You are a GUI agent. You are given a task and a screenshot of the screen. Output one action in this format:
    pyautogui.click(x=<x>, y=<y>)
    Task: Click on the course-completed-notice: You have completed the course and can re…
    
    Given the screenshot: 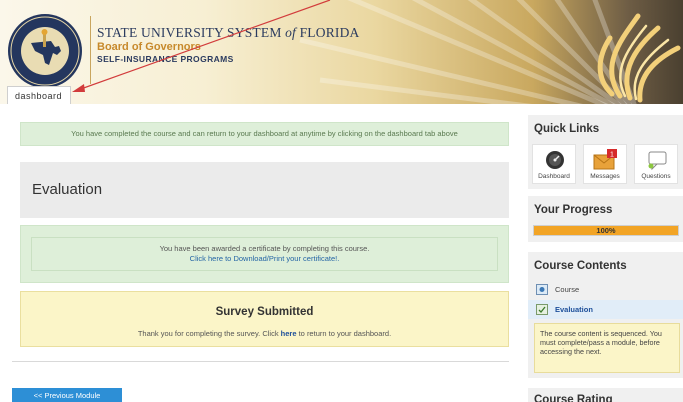 What is the action you would take?
    pyautogui.click(x=264, y=134)
    